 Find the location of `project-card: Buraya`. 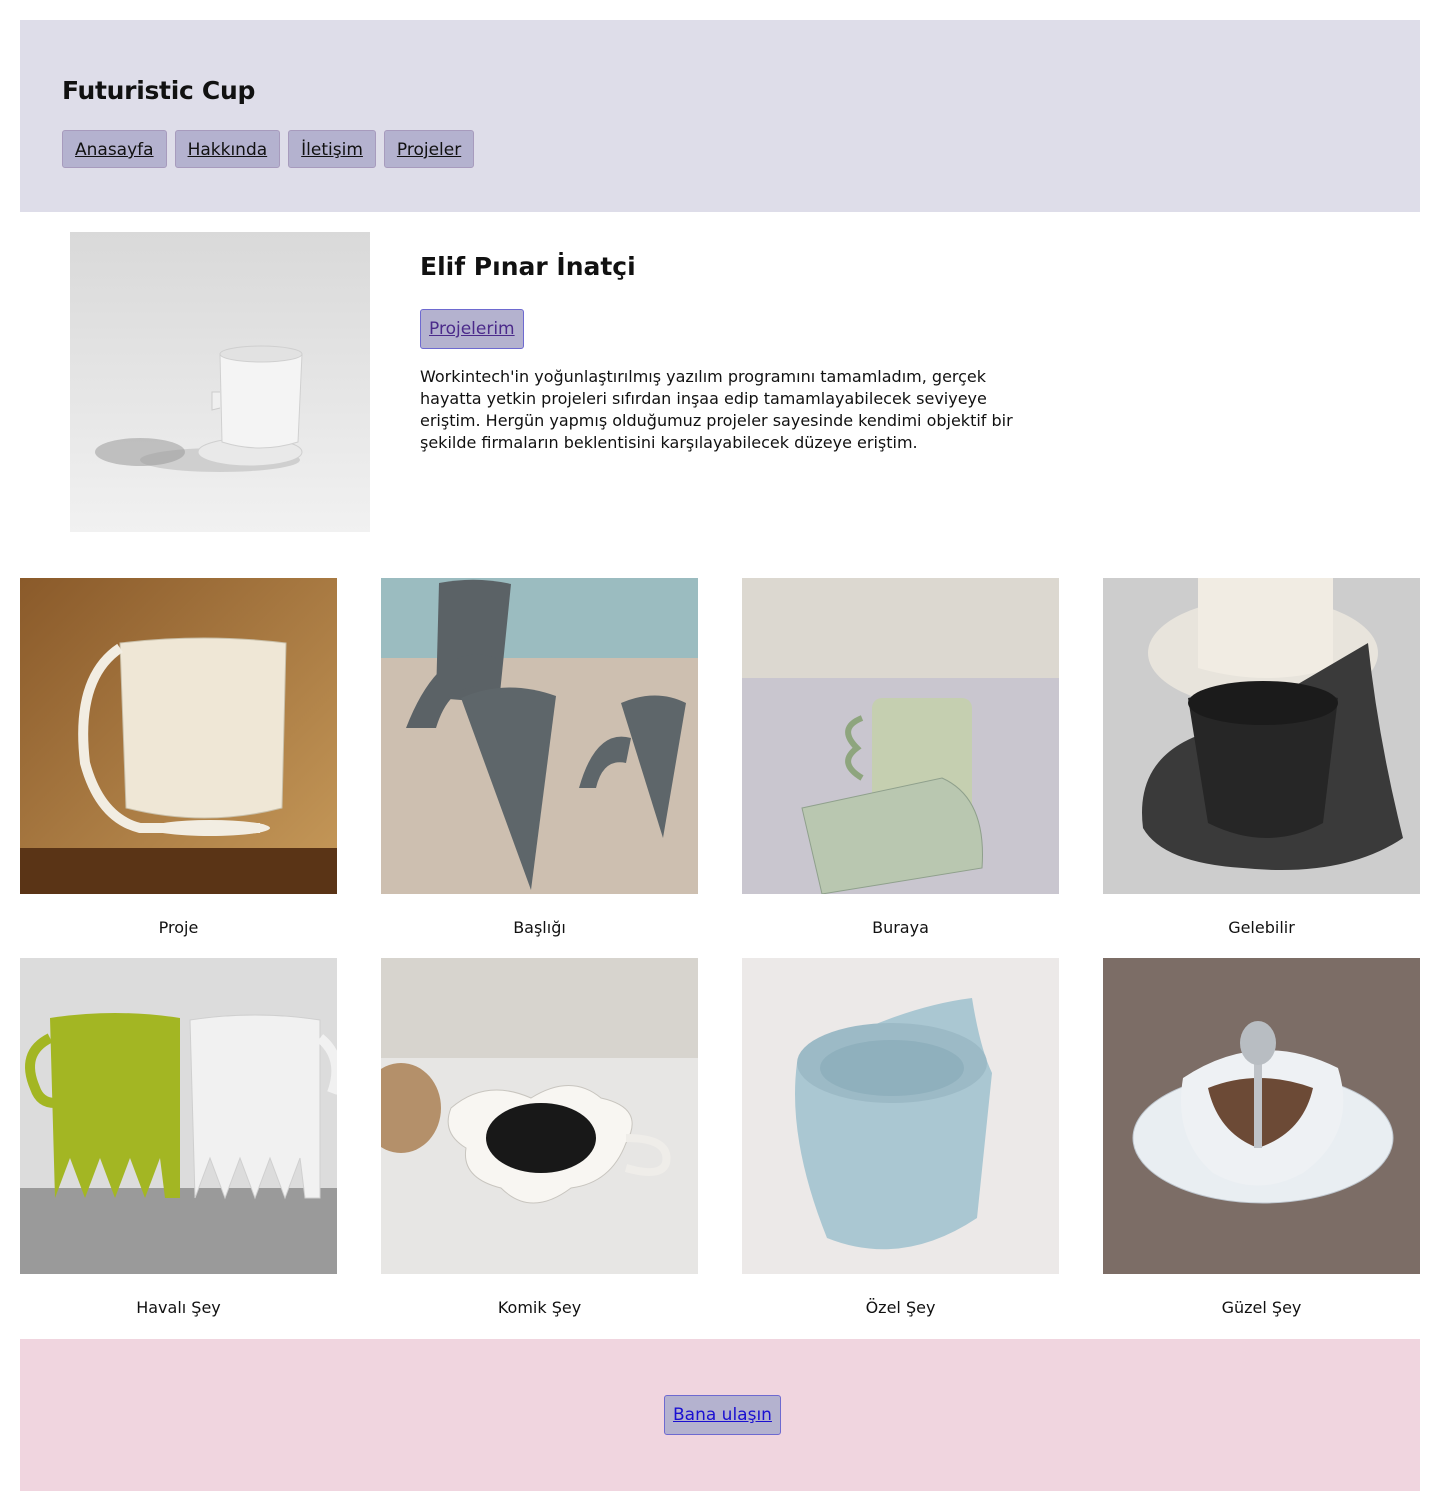

project-card: Buraya is located at coordinates (900, 758).